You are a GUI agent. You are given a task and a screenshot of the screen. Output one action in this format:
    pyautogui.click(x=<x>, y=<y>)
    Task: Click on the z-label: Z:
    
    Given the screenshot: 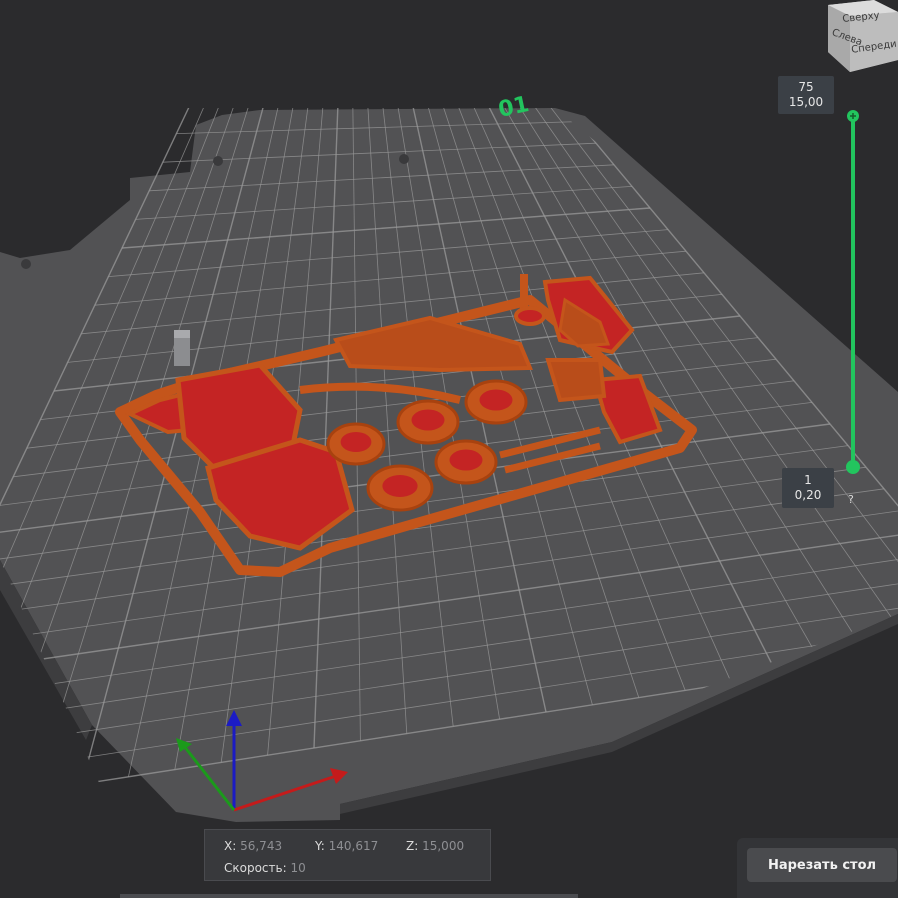 What is the action you would take?
    pyautogui.click(x=412, y=846)
    